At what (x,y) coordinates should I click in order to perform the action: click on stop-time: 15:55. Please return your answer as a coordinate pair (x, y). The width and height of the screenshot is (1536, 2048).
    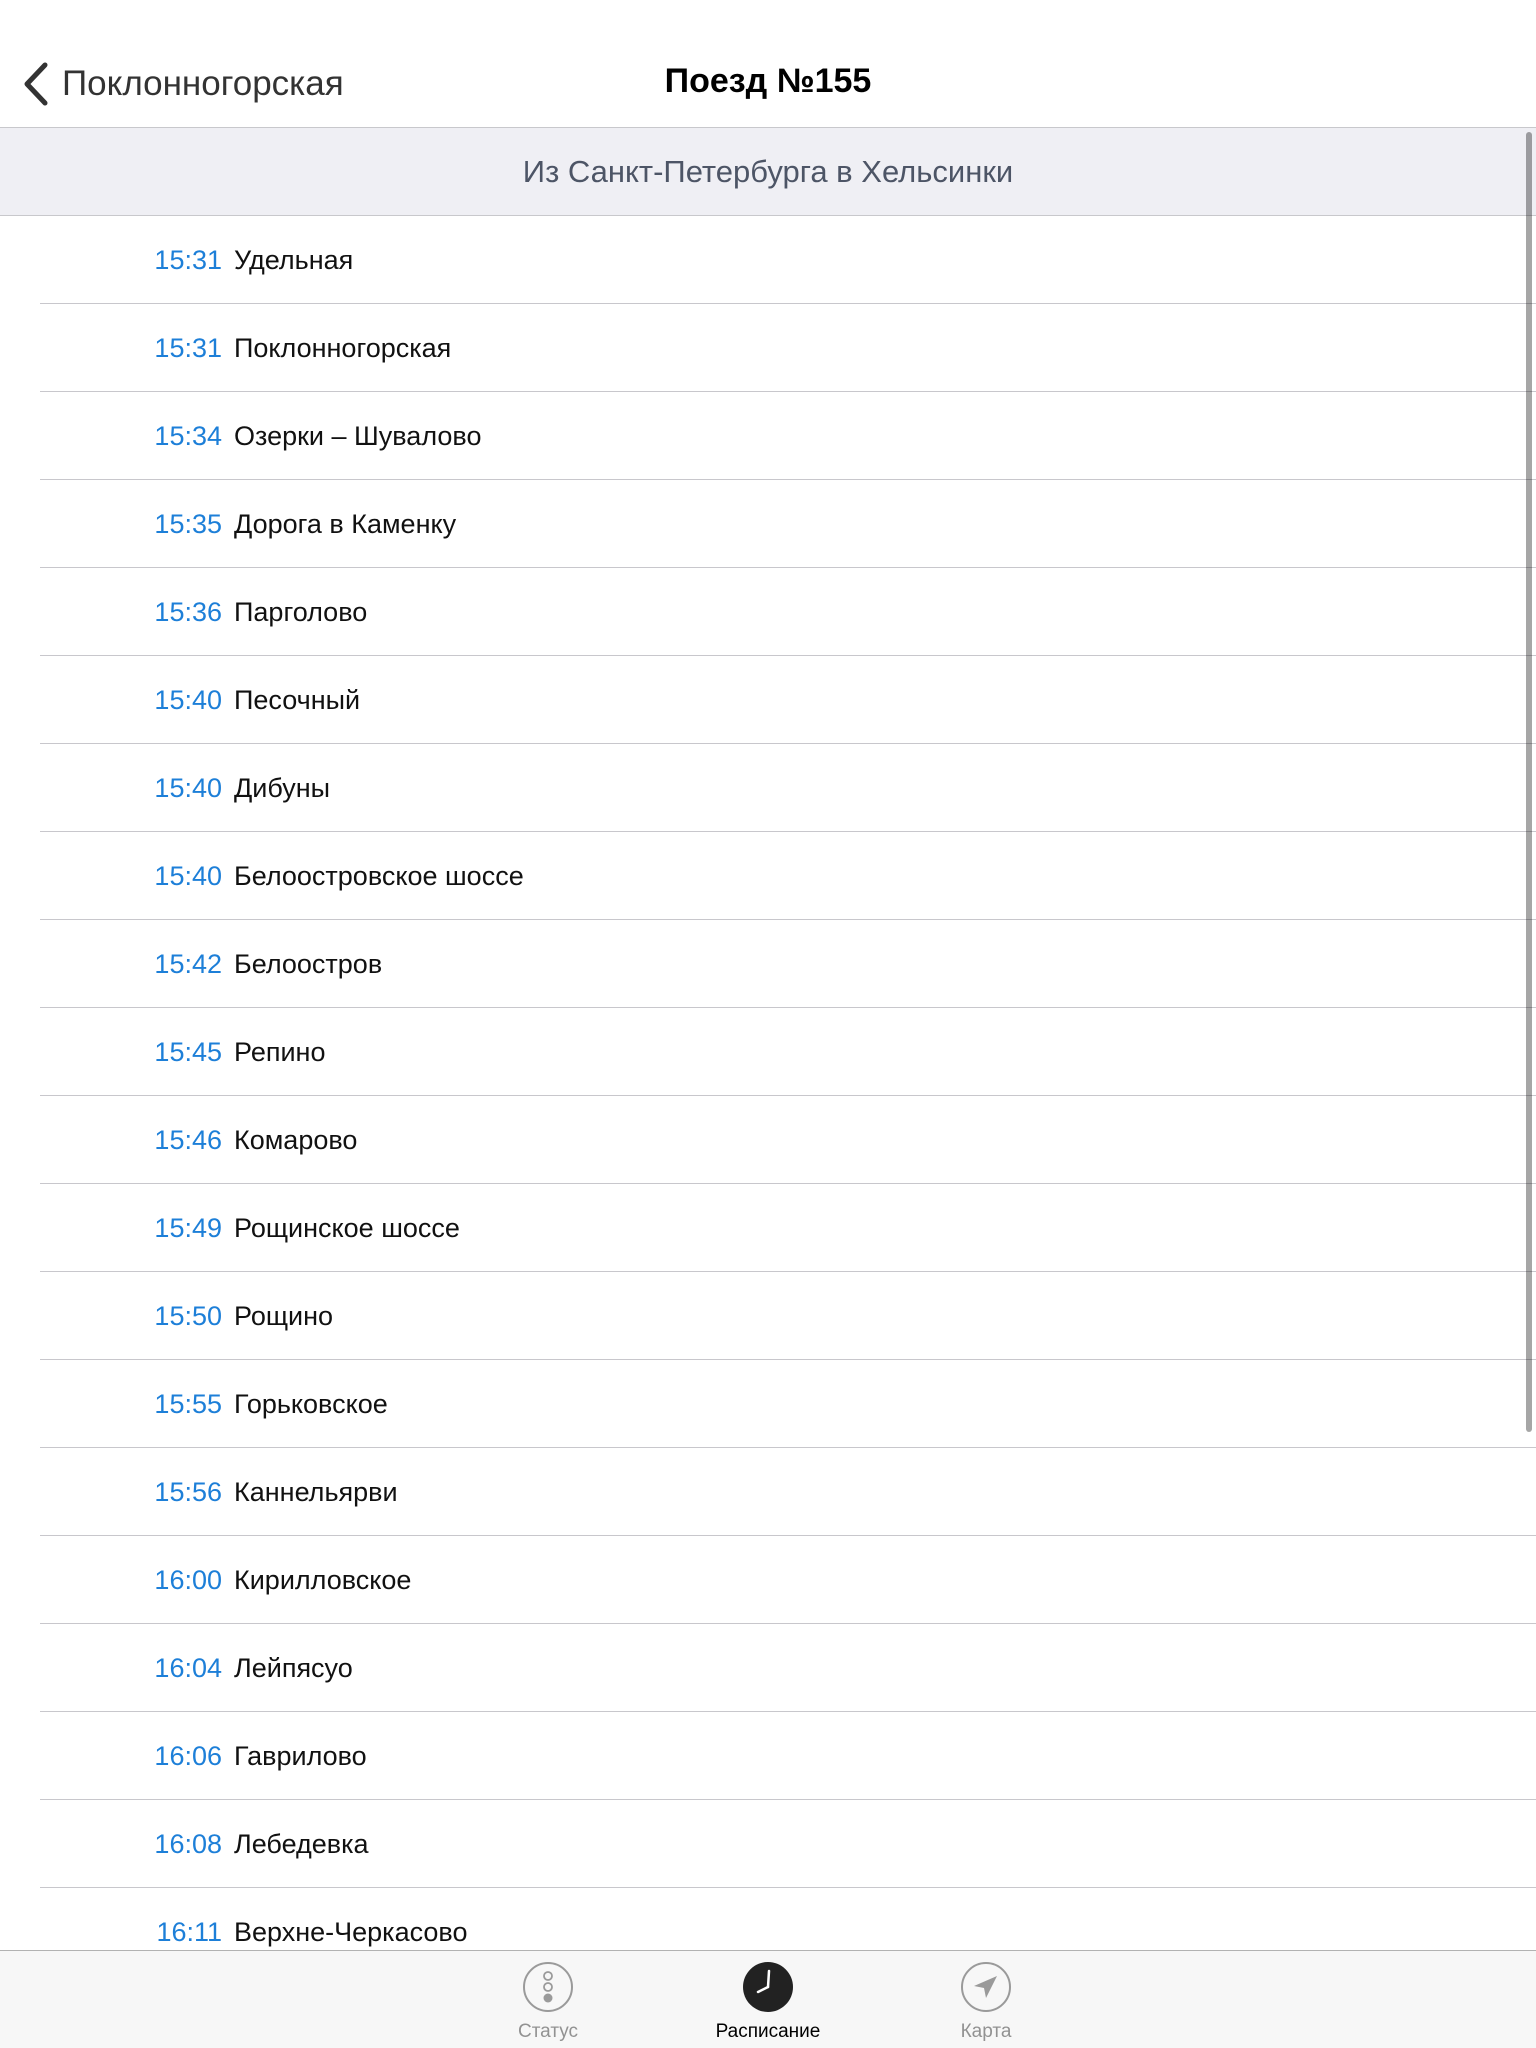
    Looking at the image, I should click on (188, 1404).